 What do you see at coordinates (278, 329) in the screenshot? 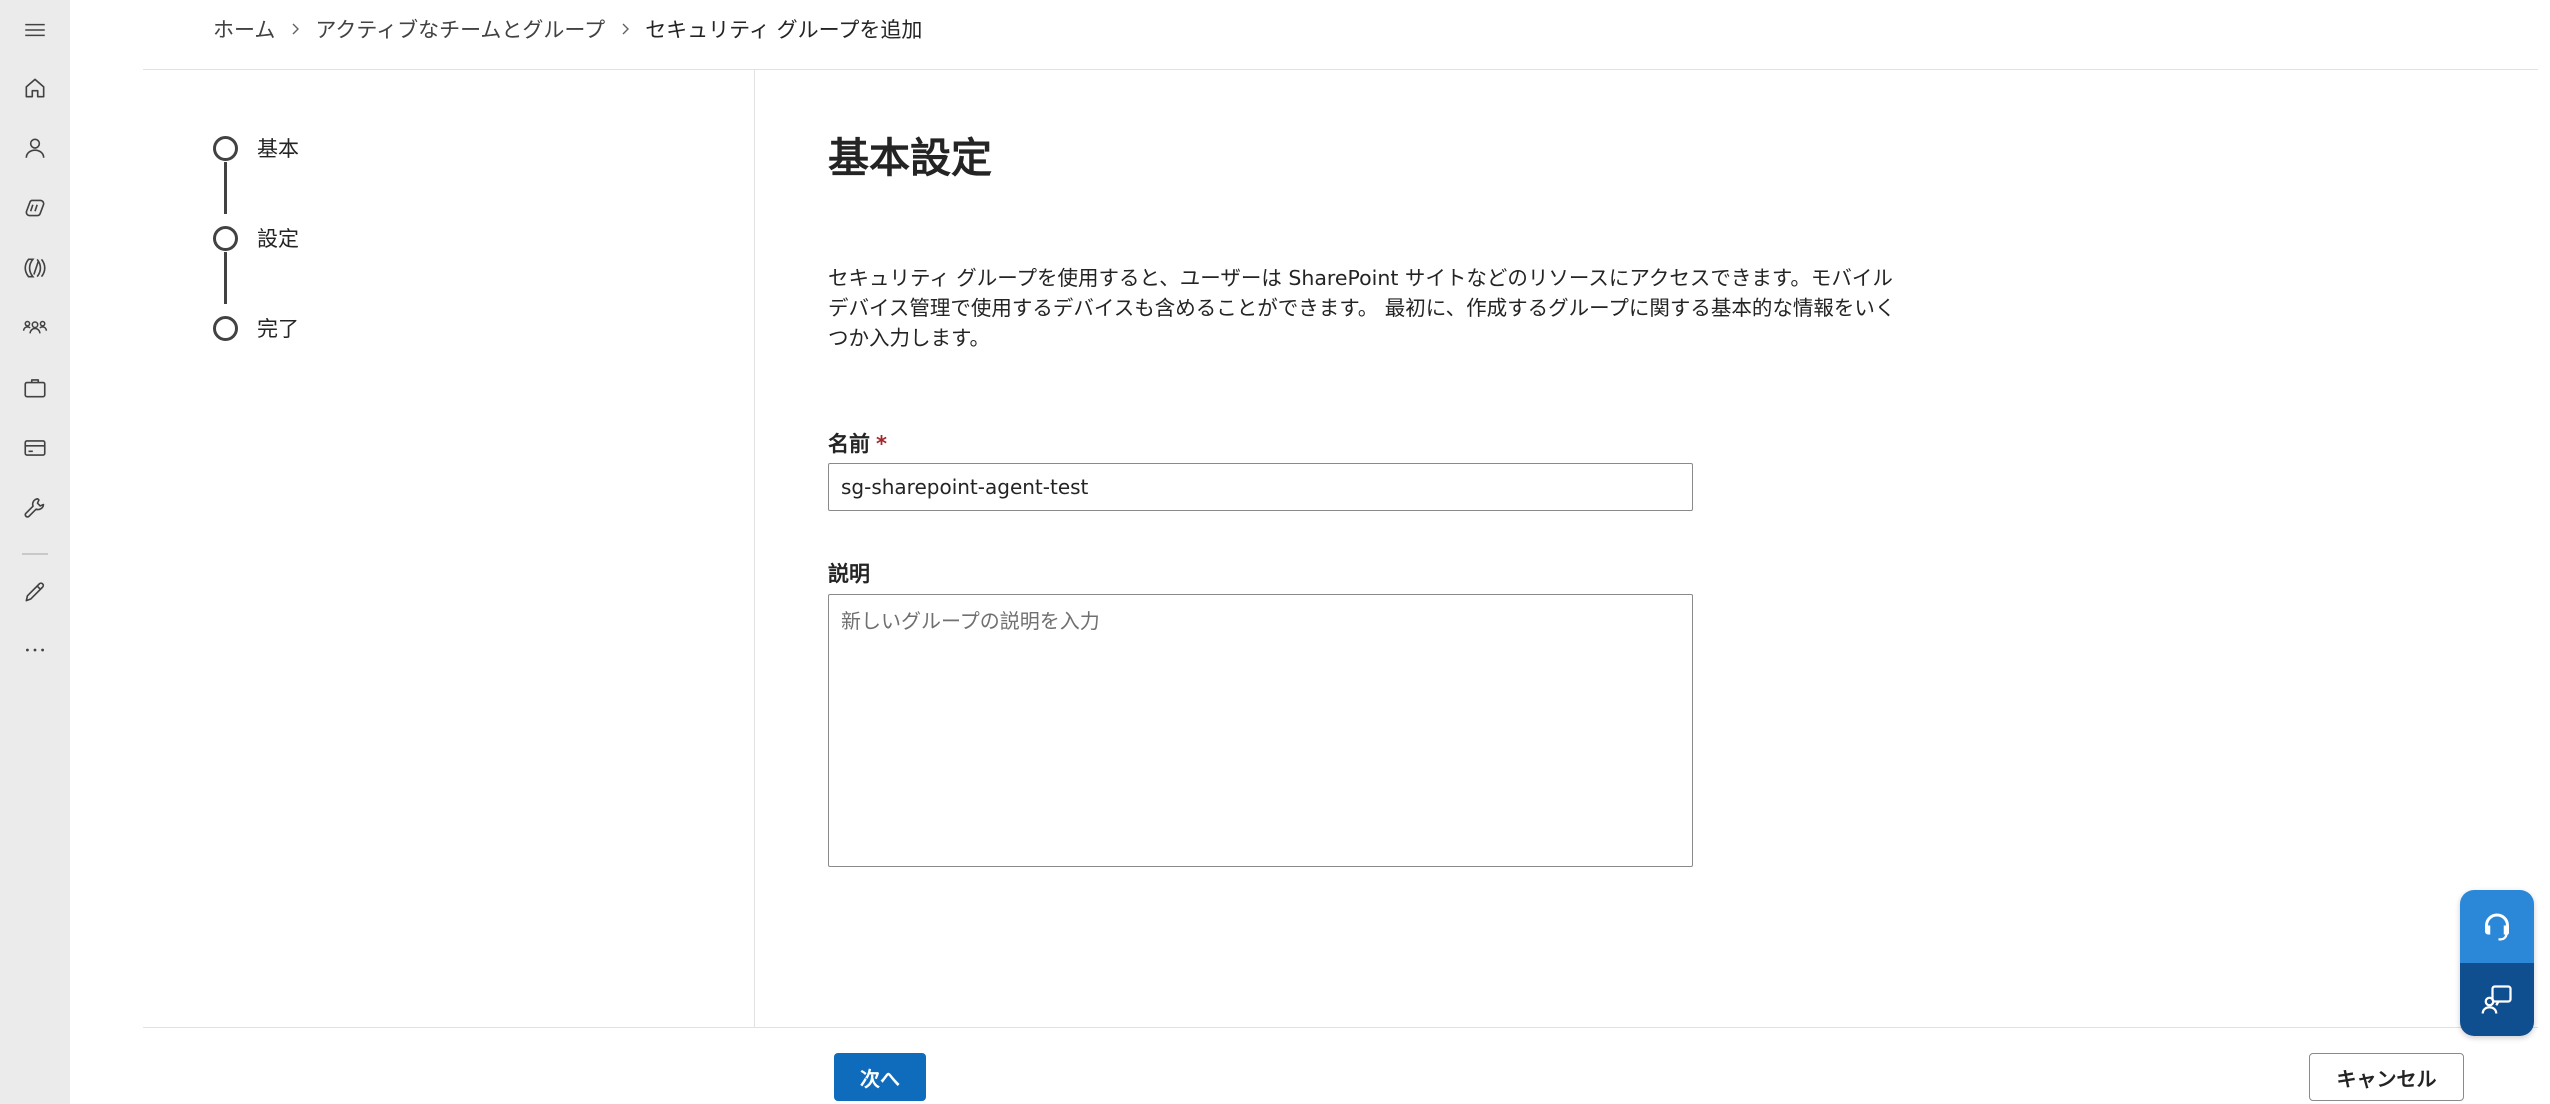
I see `step-label: 完了` at bounding box center [278, 329].